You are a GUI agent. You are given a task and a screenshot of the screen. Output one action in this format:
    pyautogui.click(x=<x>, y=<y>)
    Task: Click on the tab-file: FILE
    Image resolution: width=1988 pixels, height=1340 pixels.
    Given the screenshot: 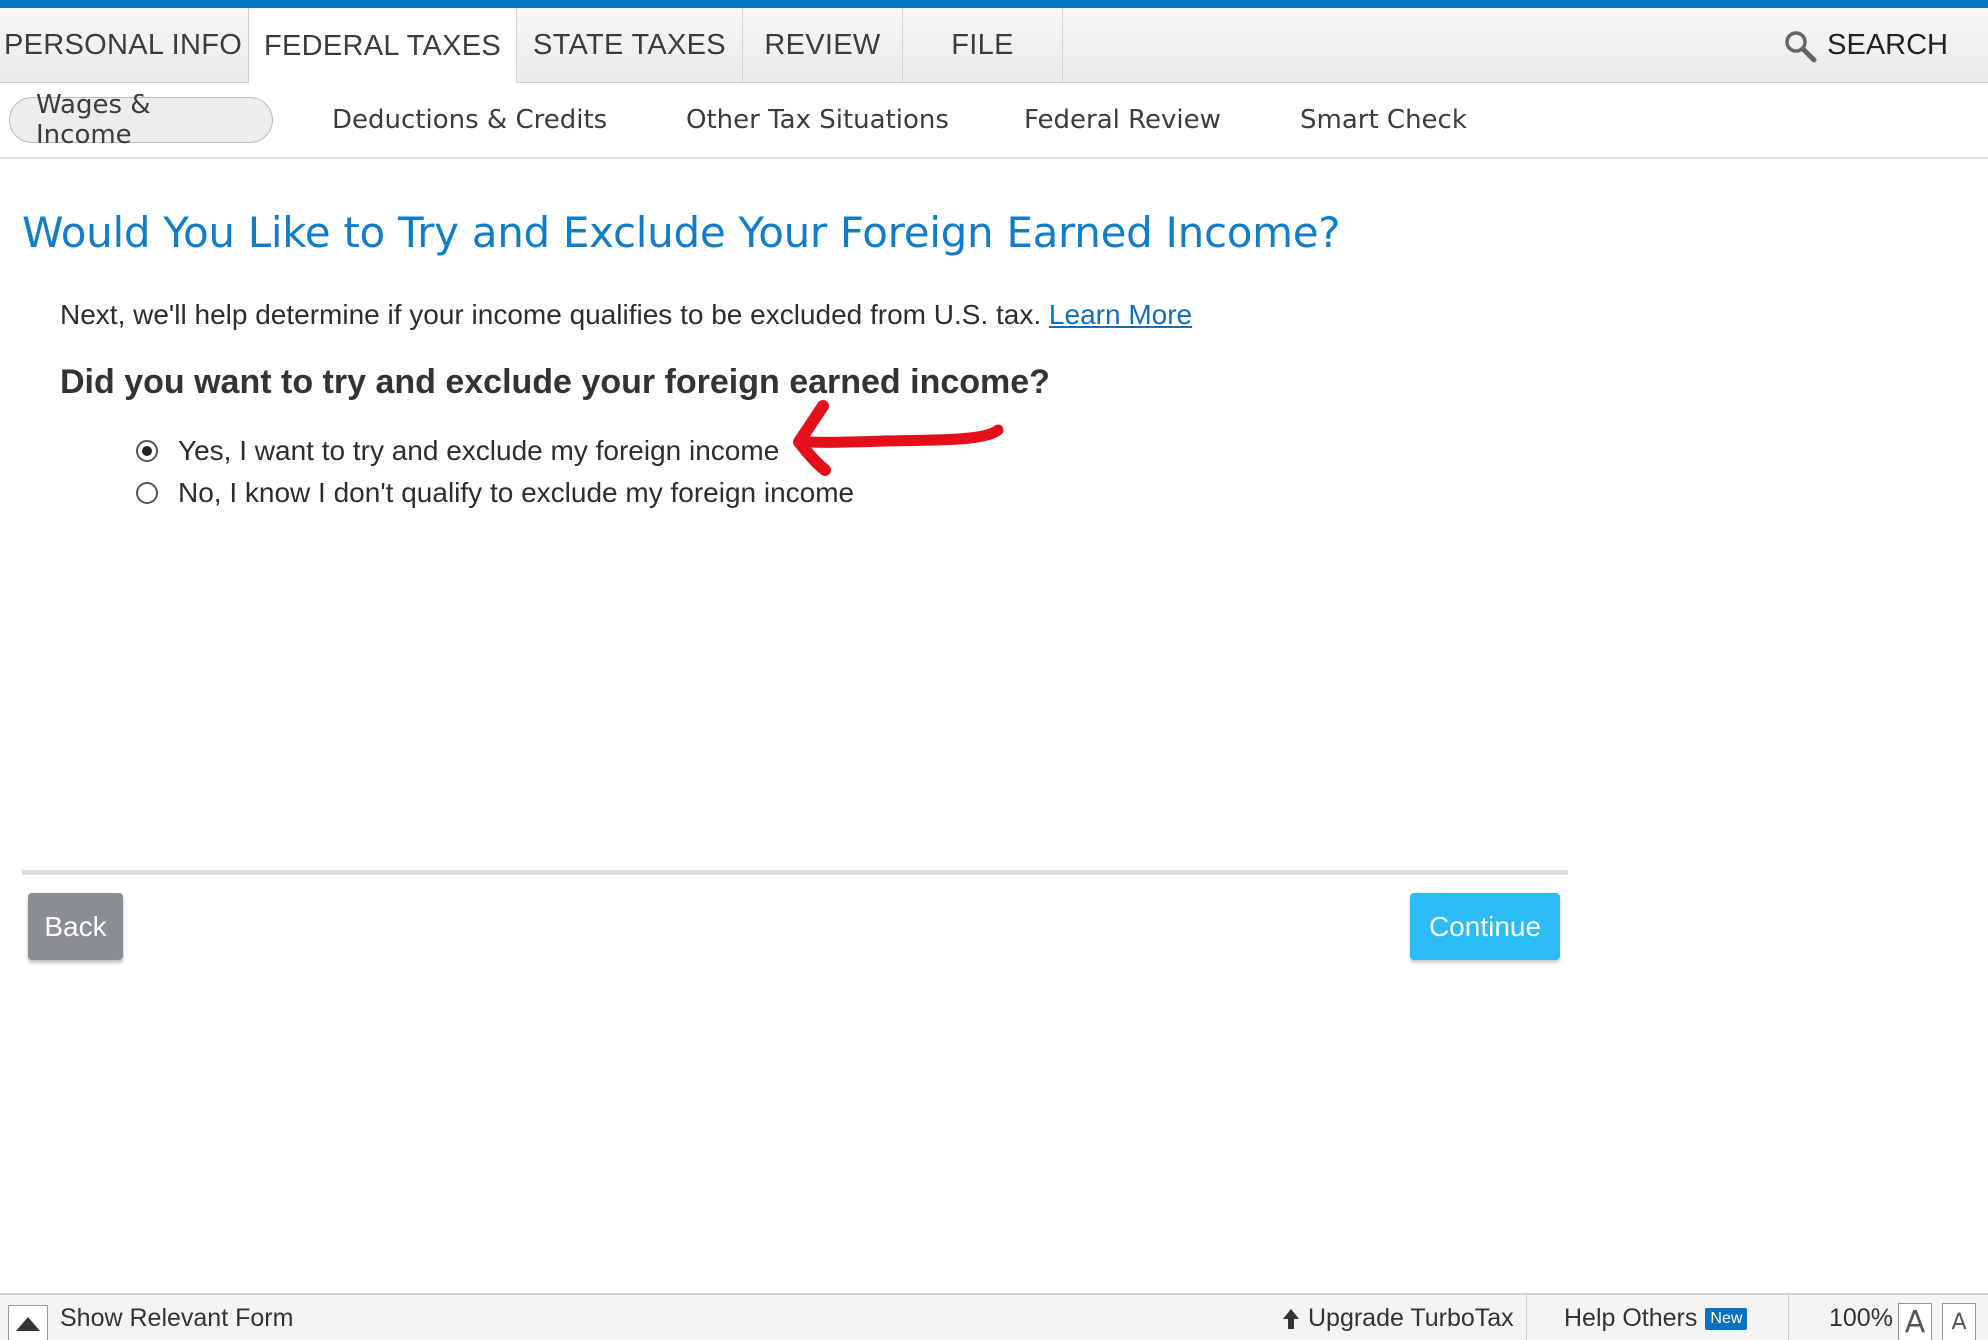 What is the action you would take?
    pyautogui.click(x=983, y=45)
    